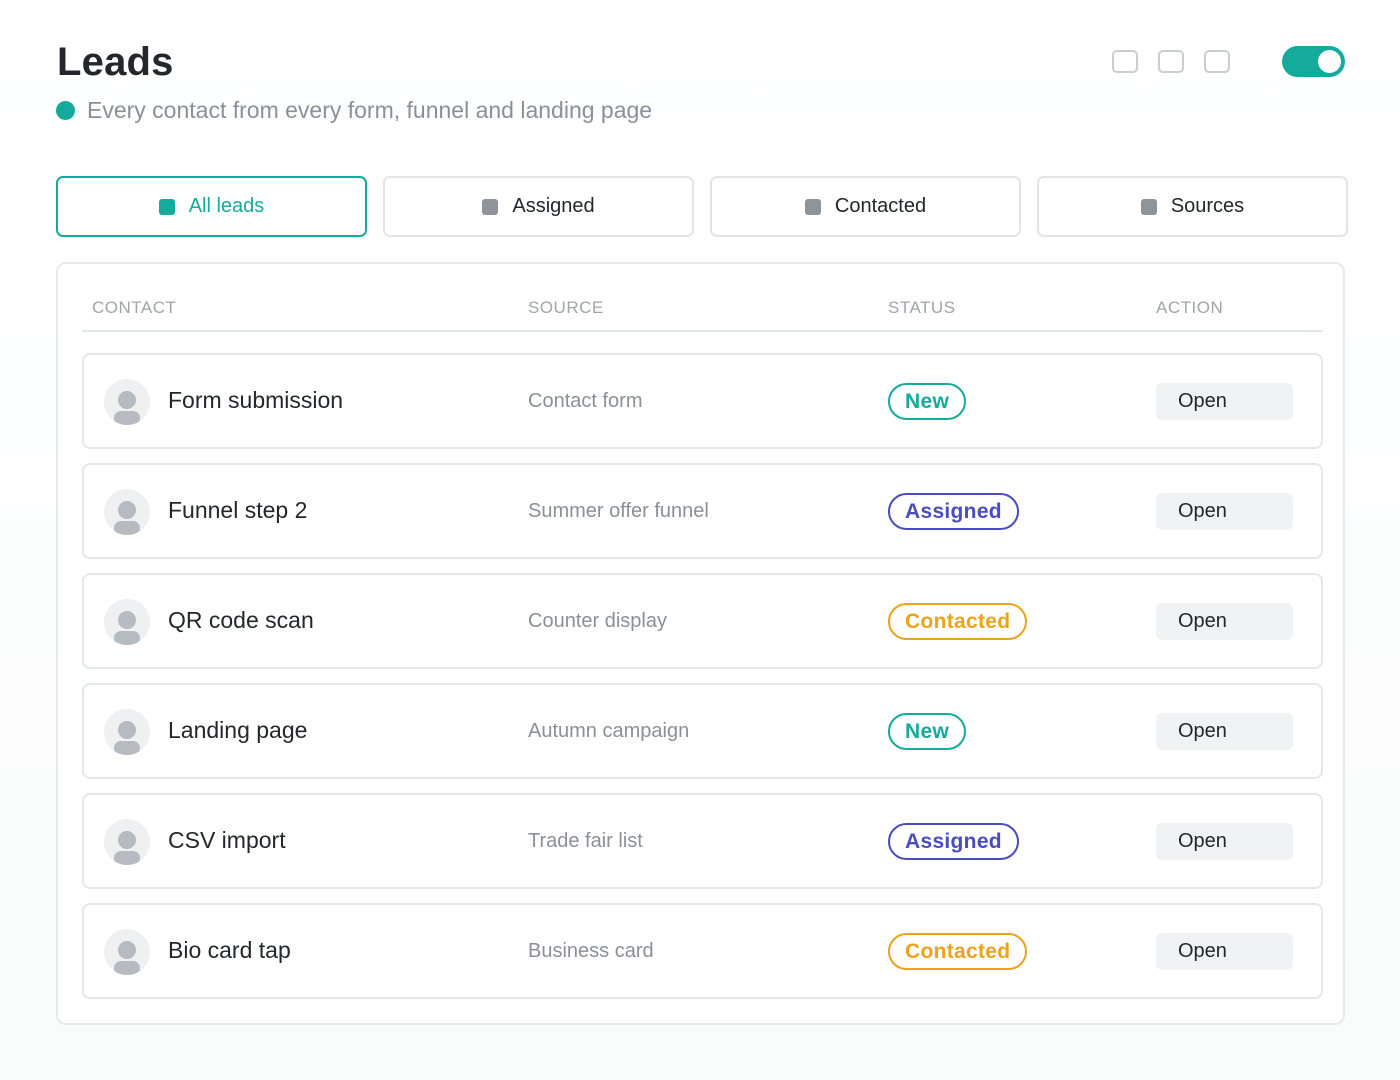  I want to click on tab-assigned: Assigned, so click(538, 206).